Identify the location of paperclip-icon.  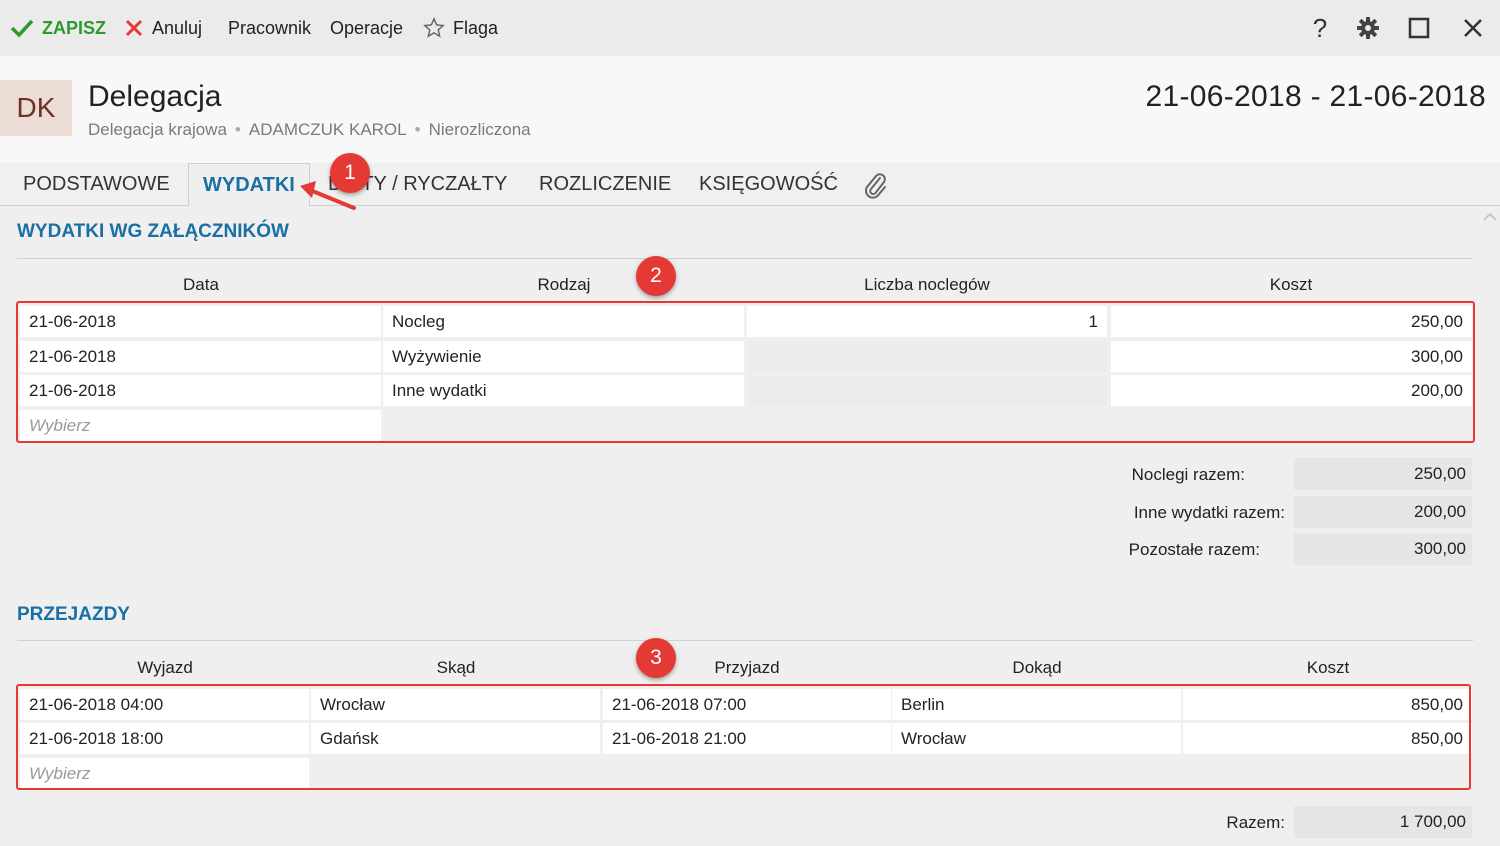
(875, 185).